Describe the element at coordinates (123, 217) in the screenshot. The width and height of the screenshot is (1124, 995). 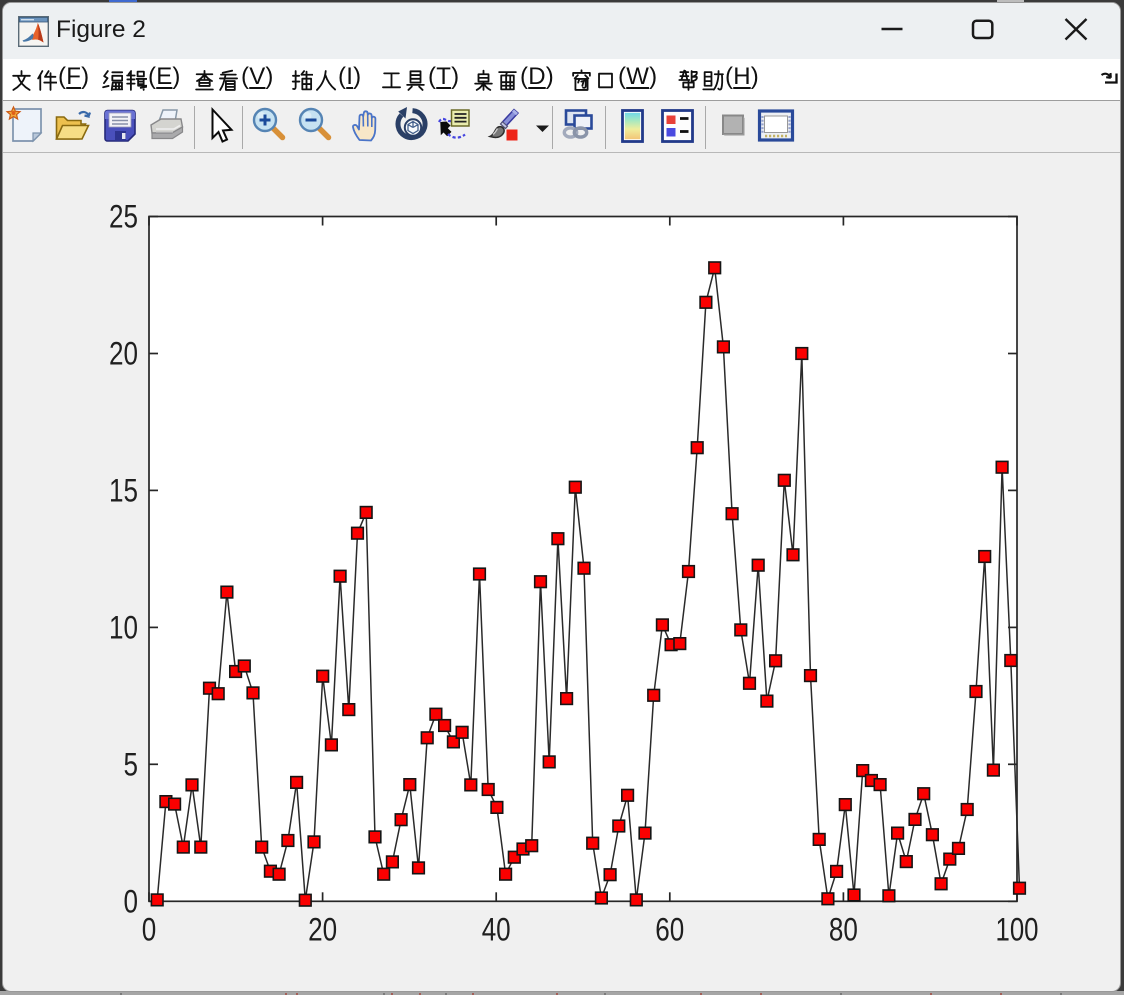
I see `svg-text: 25` at that location.